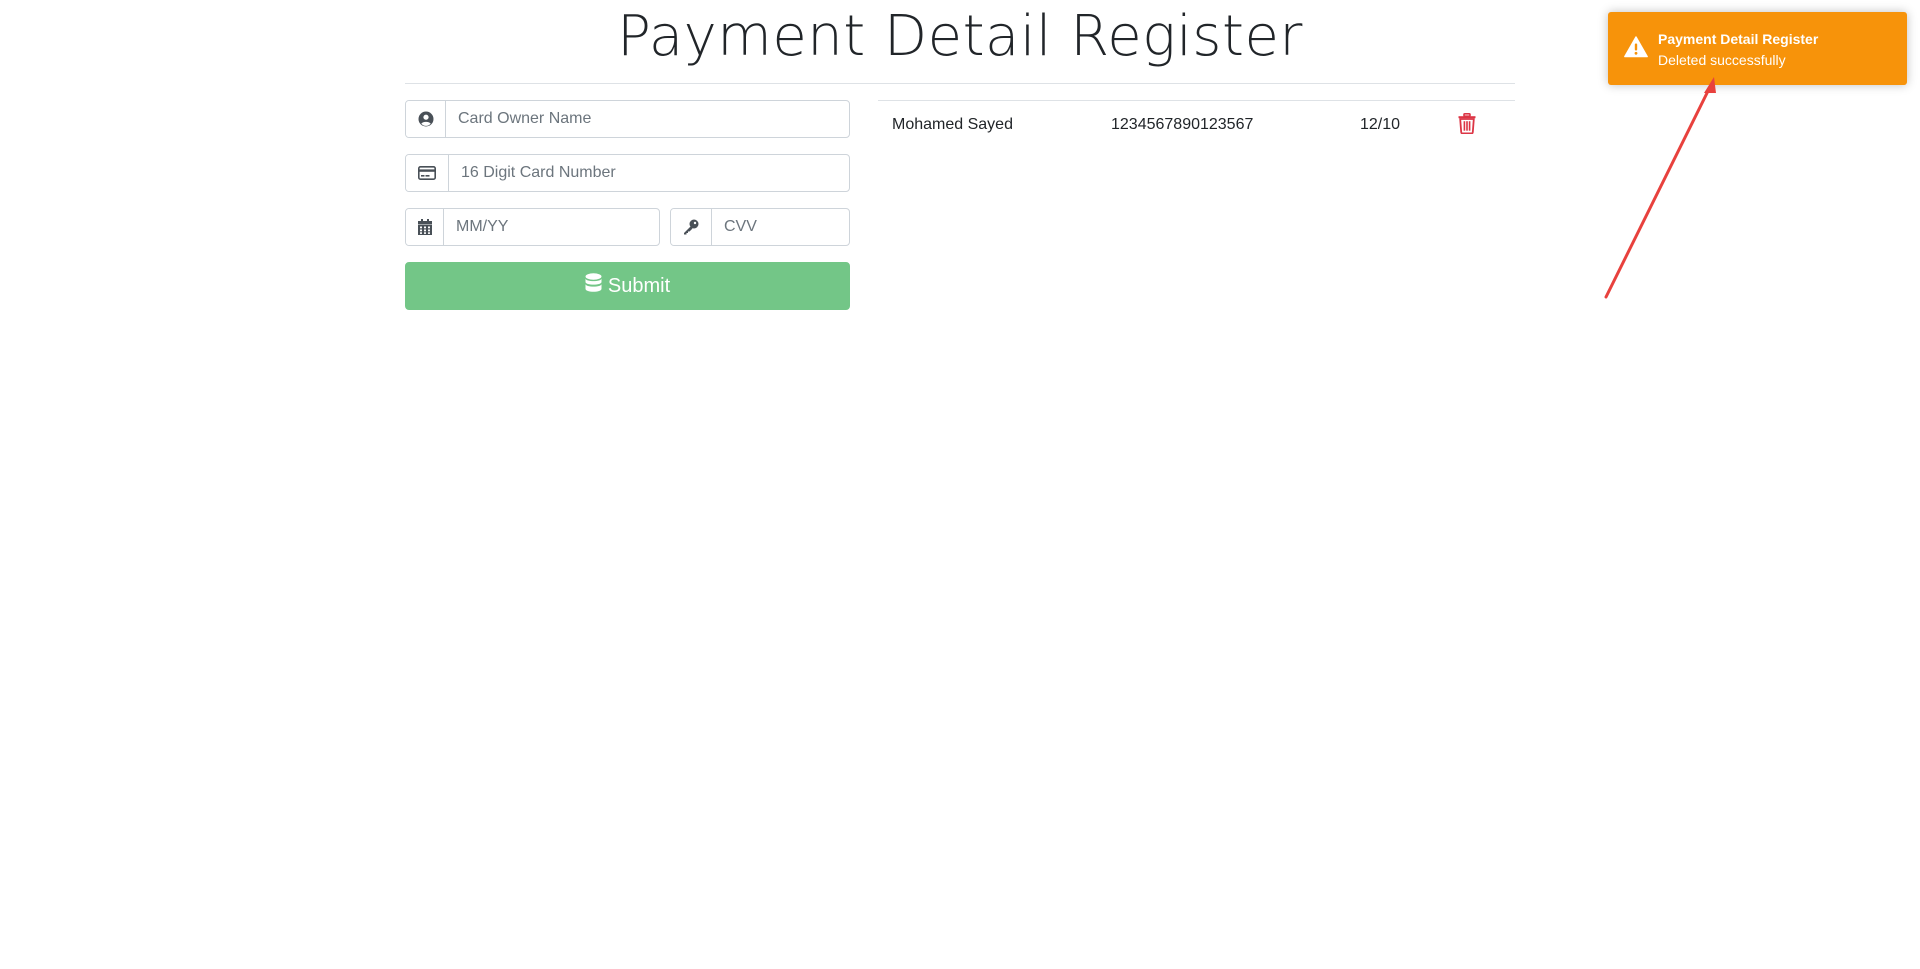  Describe the element at coordinates (691, 227) in the screenshot. I see `key-icon` at that location.